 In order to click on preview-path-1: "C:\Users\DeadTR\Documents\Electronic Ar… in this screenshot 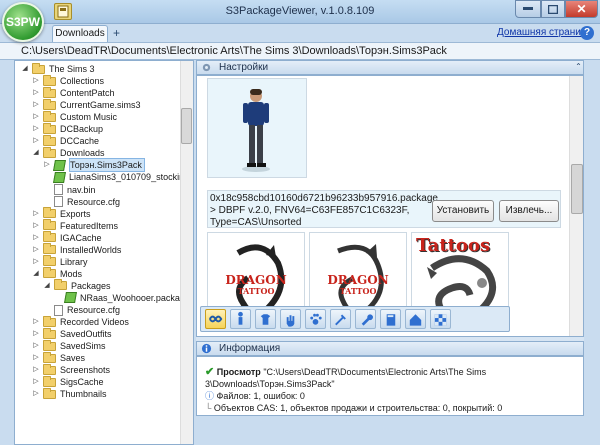, I will do `click(375, 372)`.